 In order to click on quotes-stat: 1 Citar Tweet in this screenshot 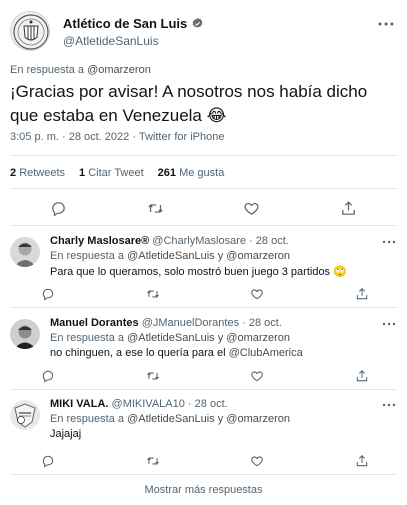, I will do `click(111, 173)`.